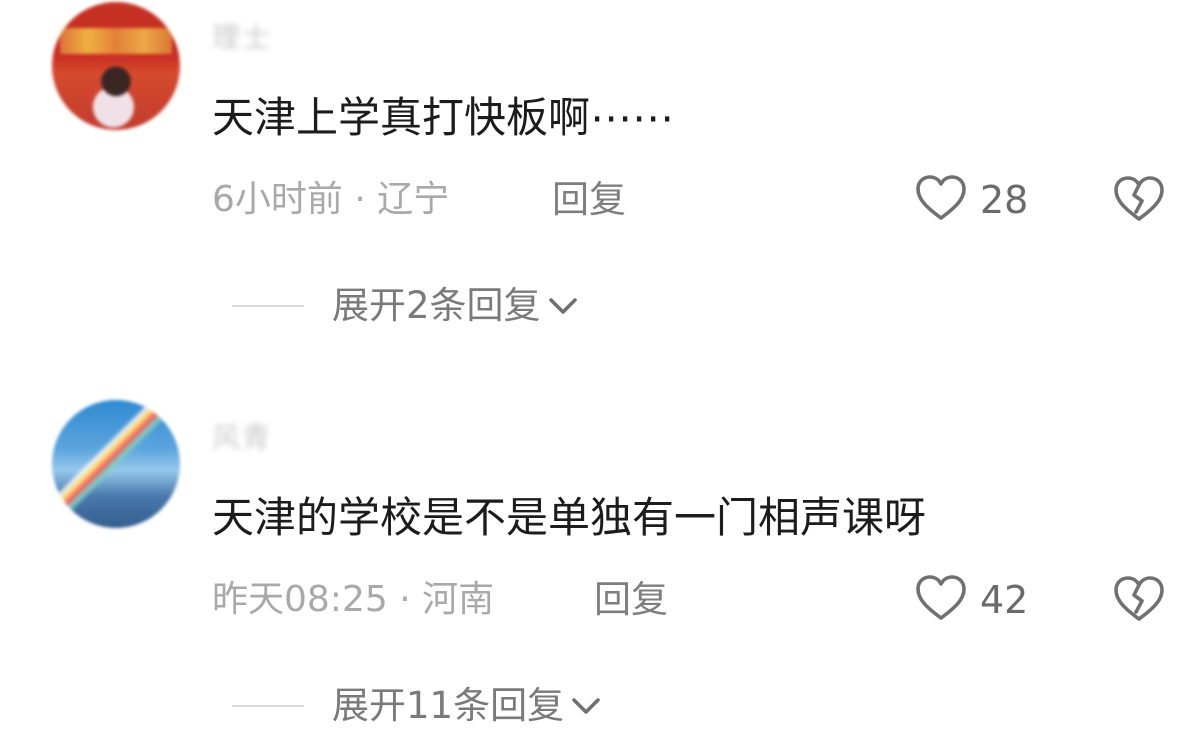 This screenshot has width=1183, height=734. I want to click on expand-replies-button: 展开11条回复, so click(417, 706).